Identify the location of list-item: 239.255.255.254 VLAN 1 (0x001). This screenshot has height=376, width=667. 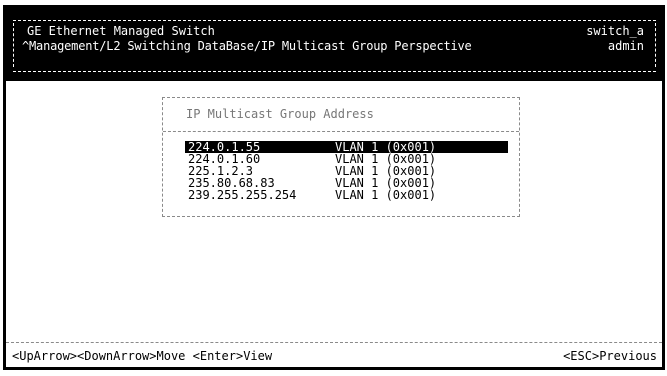
(346, 195).